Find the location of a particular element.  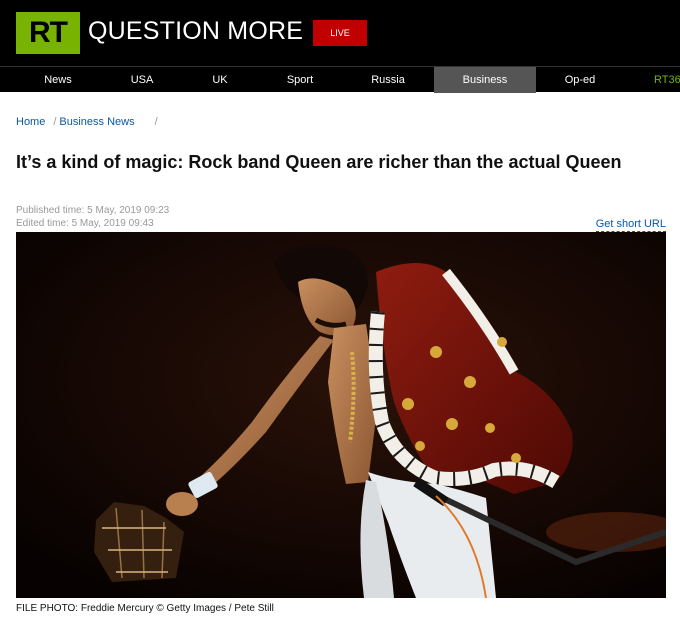

site-tagline: QUESTION MORE is located at coordinates (196, 31).